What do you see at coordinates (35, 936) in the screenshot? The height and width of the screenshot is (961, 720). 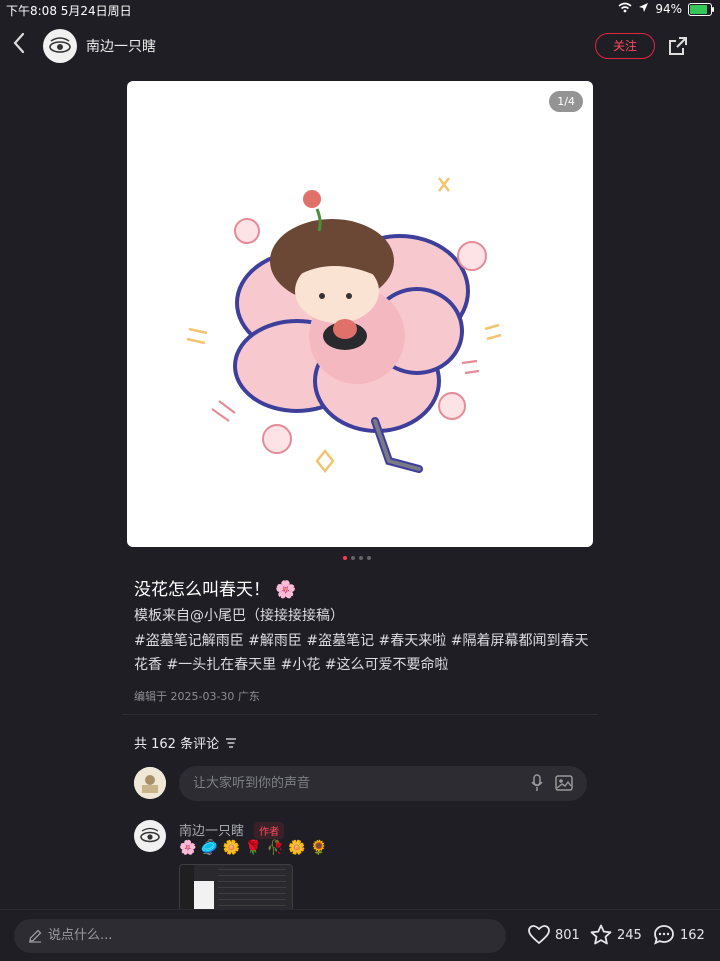 I see `pencil-icon` at bounding box center [35, 936].